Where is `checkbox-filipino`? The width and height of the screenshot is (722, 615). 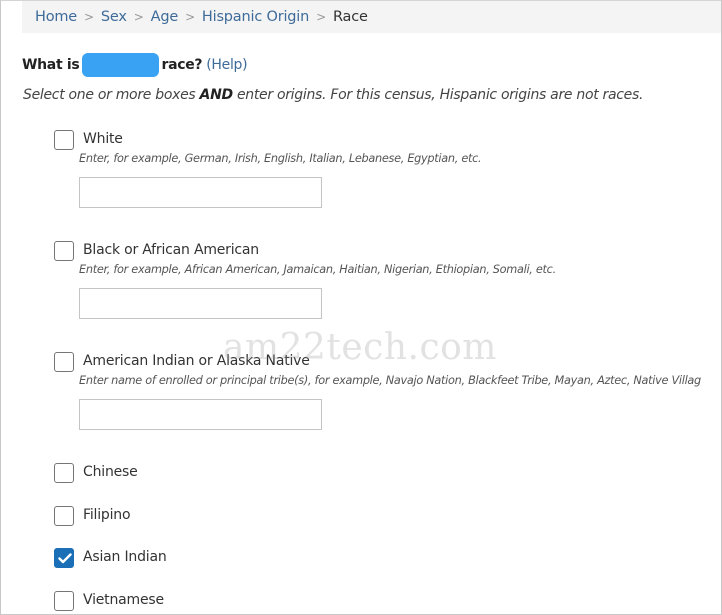 checkbox-filipino is located at coordinates (64, 516).